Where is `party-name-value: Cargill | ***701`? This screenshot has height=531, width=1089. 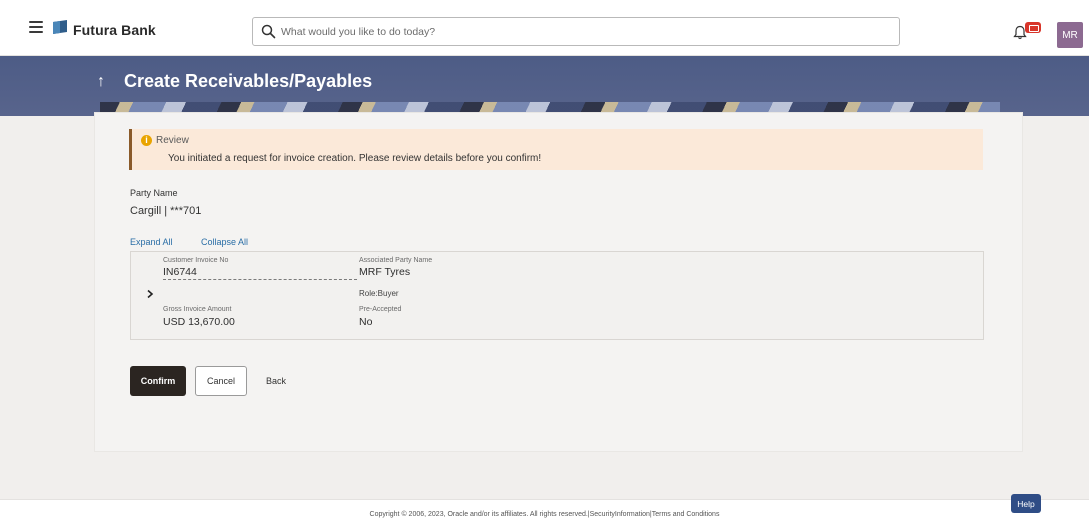
party-name-value: Cargill | ***701 is located at coordinates (166, 211).